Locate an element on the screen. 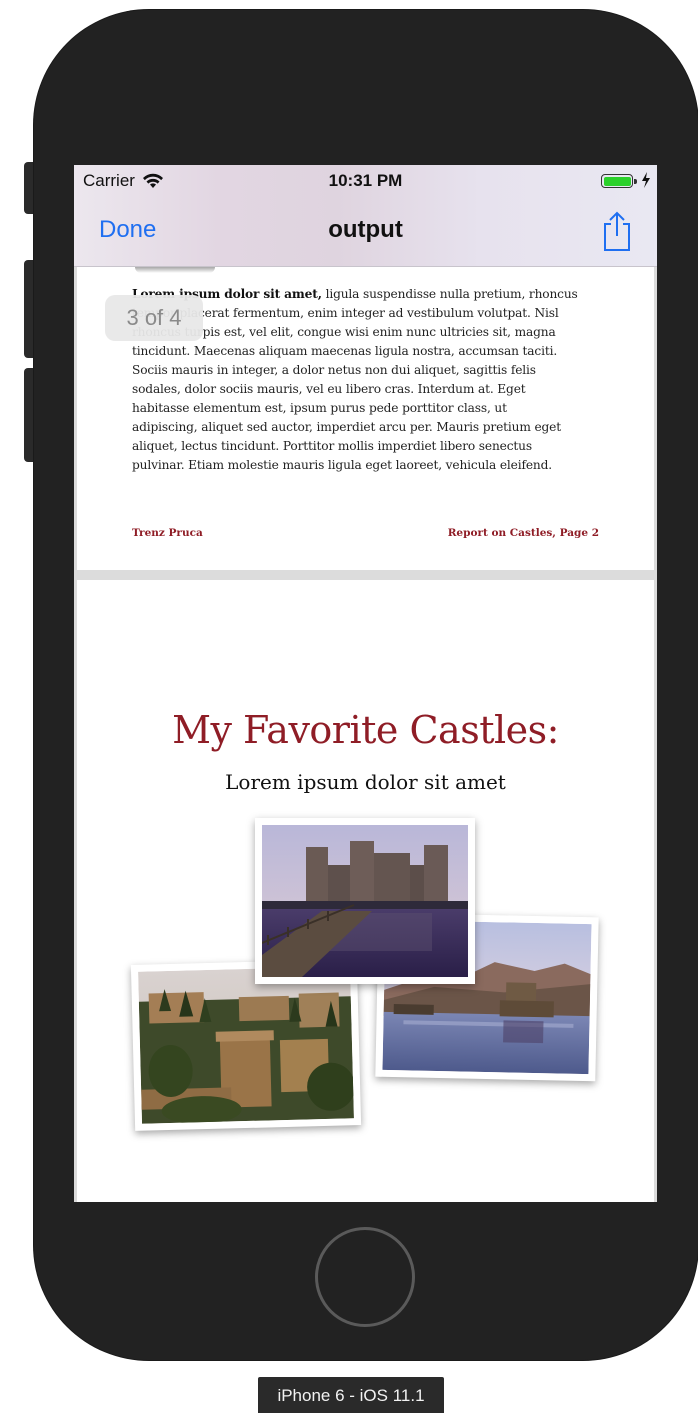 The height and width of the screenshot is (1413, 698). battery-level is located at coordinates (617, 181).